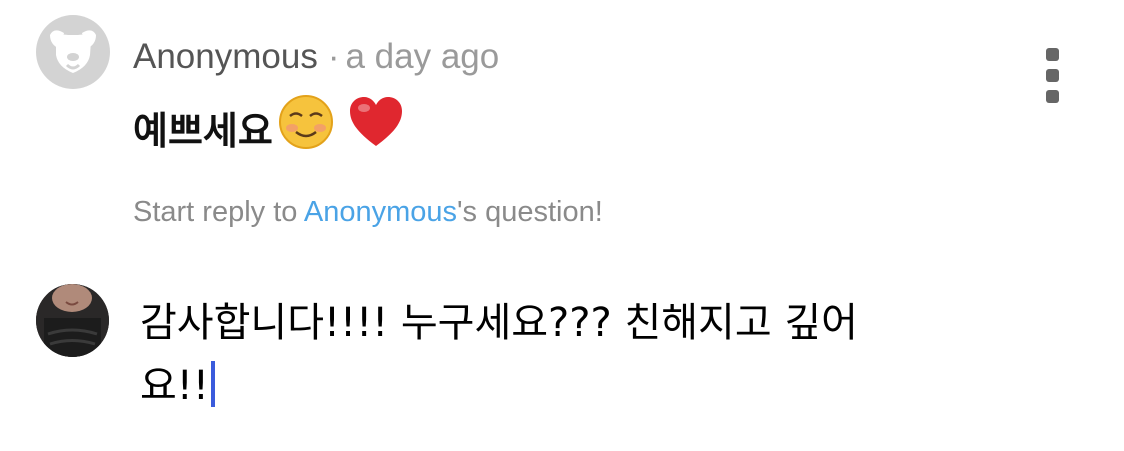 The width and height of the screenshot is (1124, 451). I want to click on red-heart-icon, so click(376, 130).